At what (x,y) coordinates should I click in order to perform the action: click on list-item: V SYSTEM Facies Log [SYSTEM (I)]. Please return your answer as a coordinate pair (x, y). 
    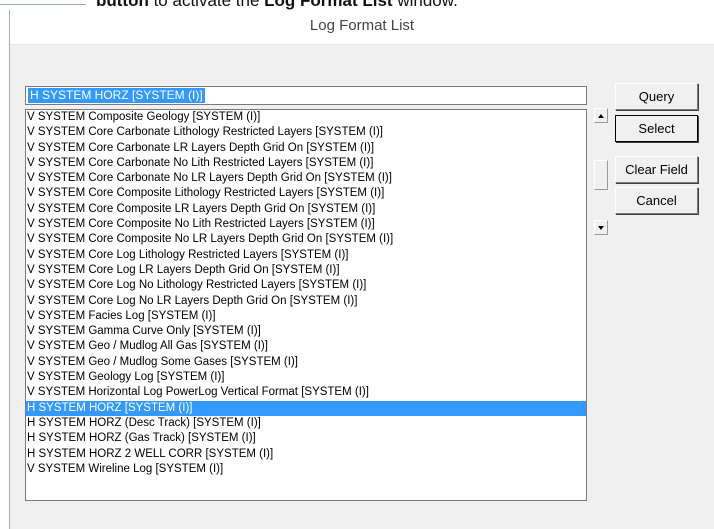
    Looking at the image, I should click on (306, 316).